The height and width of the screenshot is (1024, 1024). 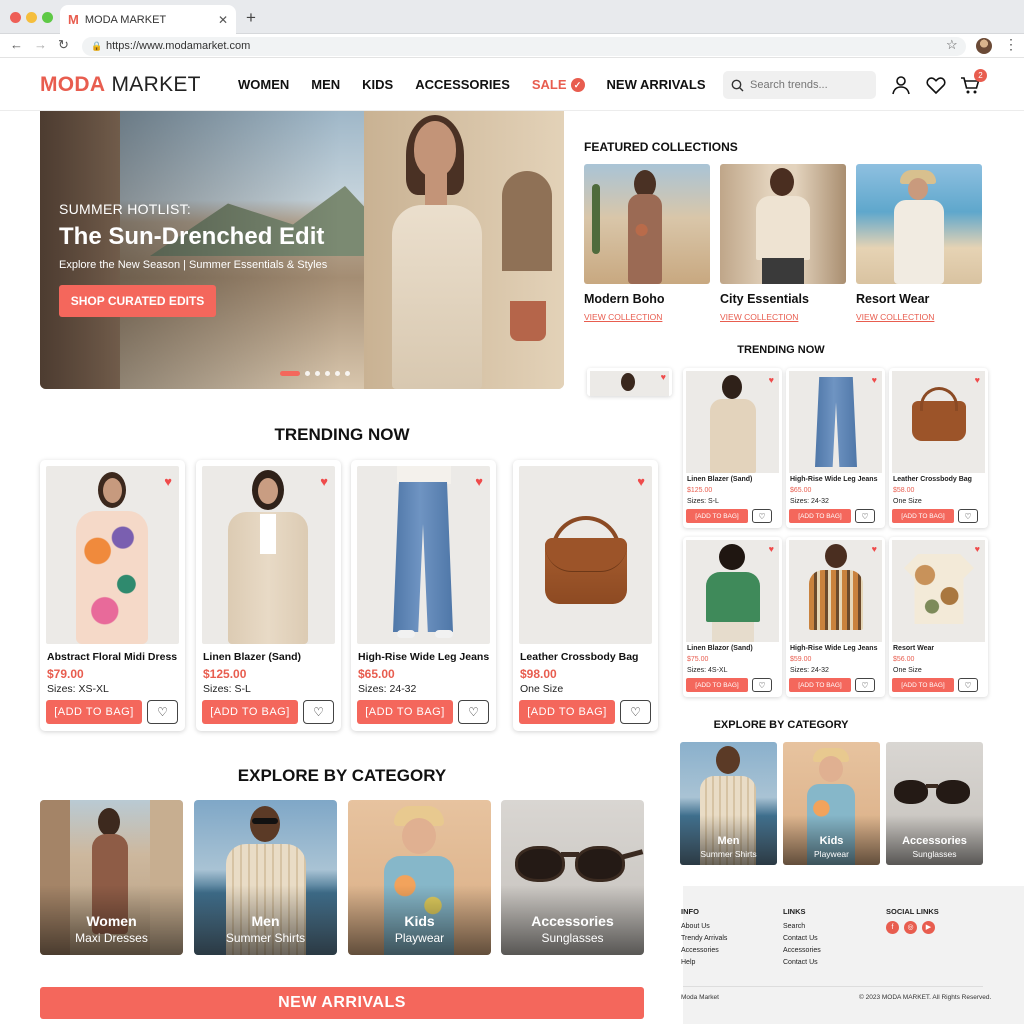 I want to click on wishlist-heart-icon, so click(x=936, y=85).